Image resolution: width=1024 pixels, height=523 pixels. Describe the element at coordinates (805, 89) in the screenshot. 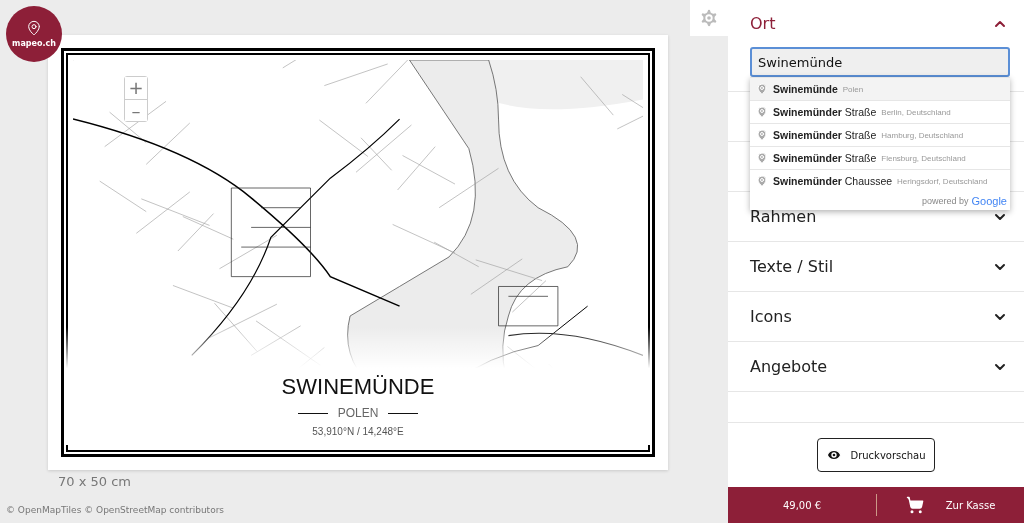

I see `suggestion-name: Swinemünde` at that location.